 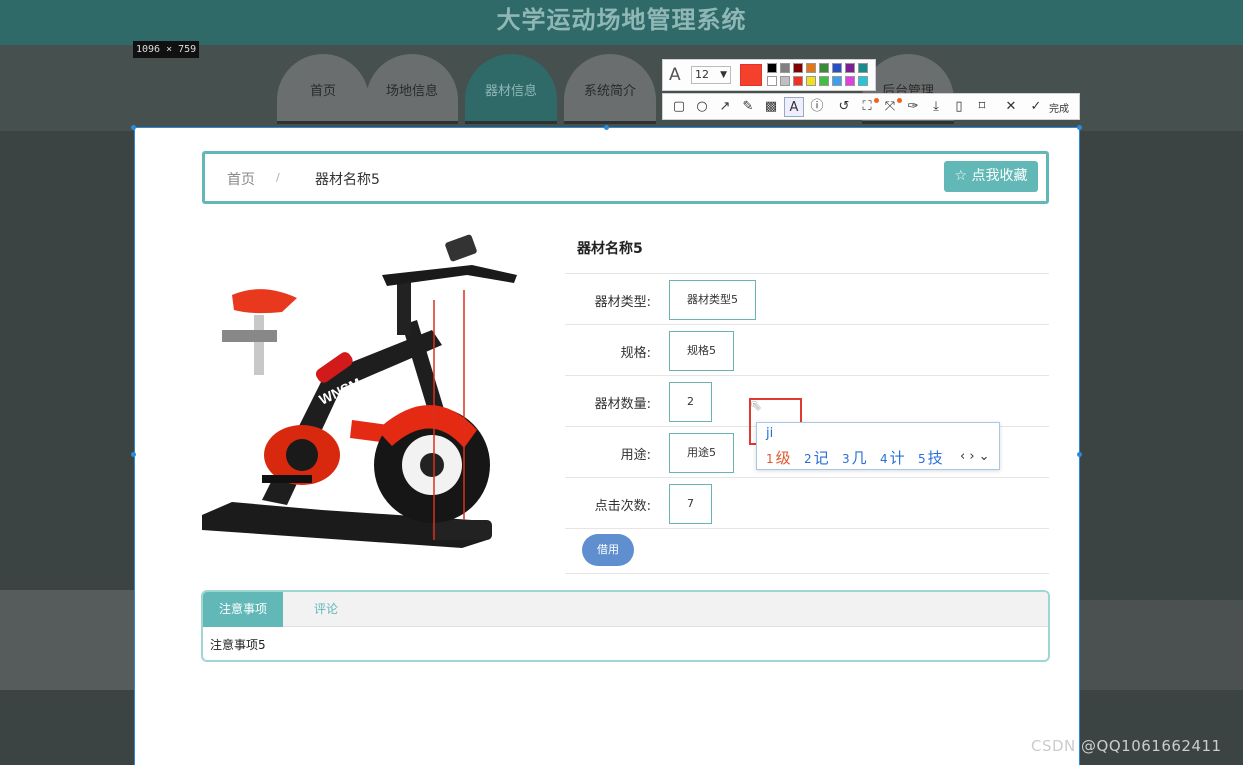 What do you see at coordinates (702, 74) in the screenshot?
I see `font-size-value: 12` at bounding box center [702, 74].